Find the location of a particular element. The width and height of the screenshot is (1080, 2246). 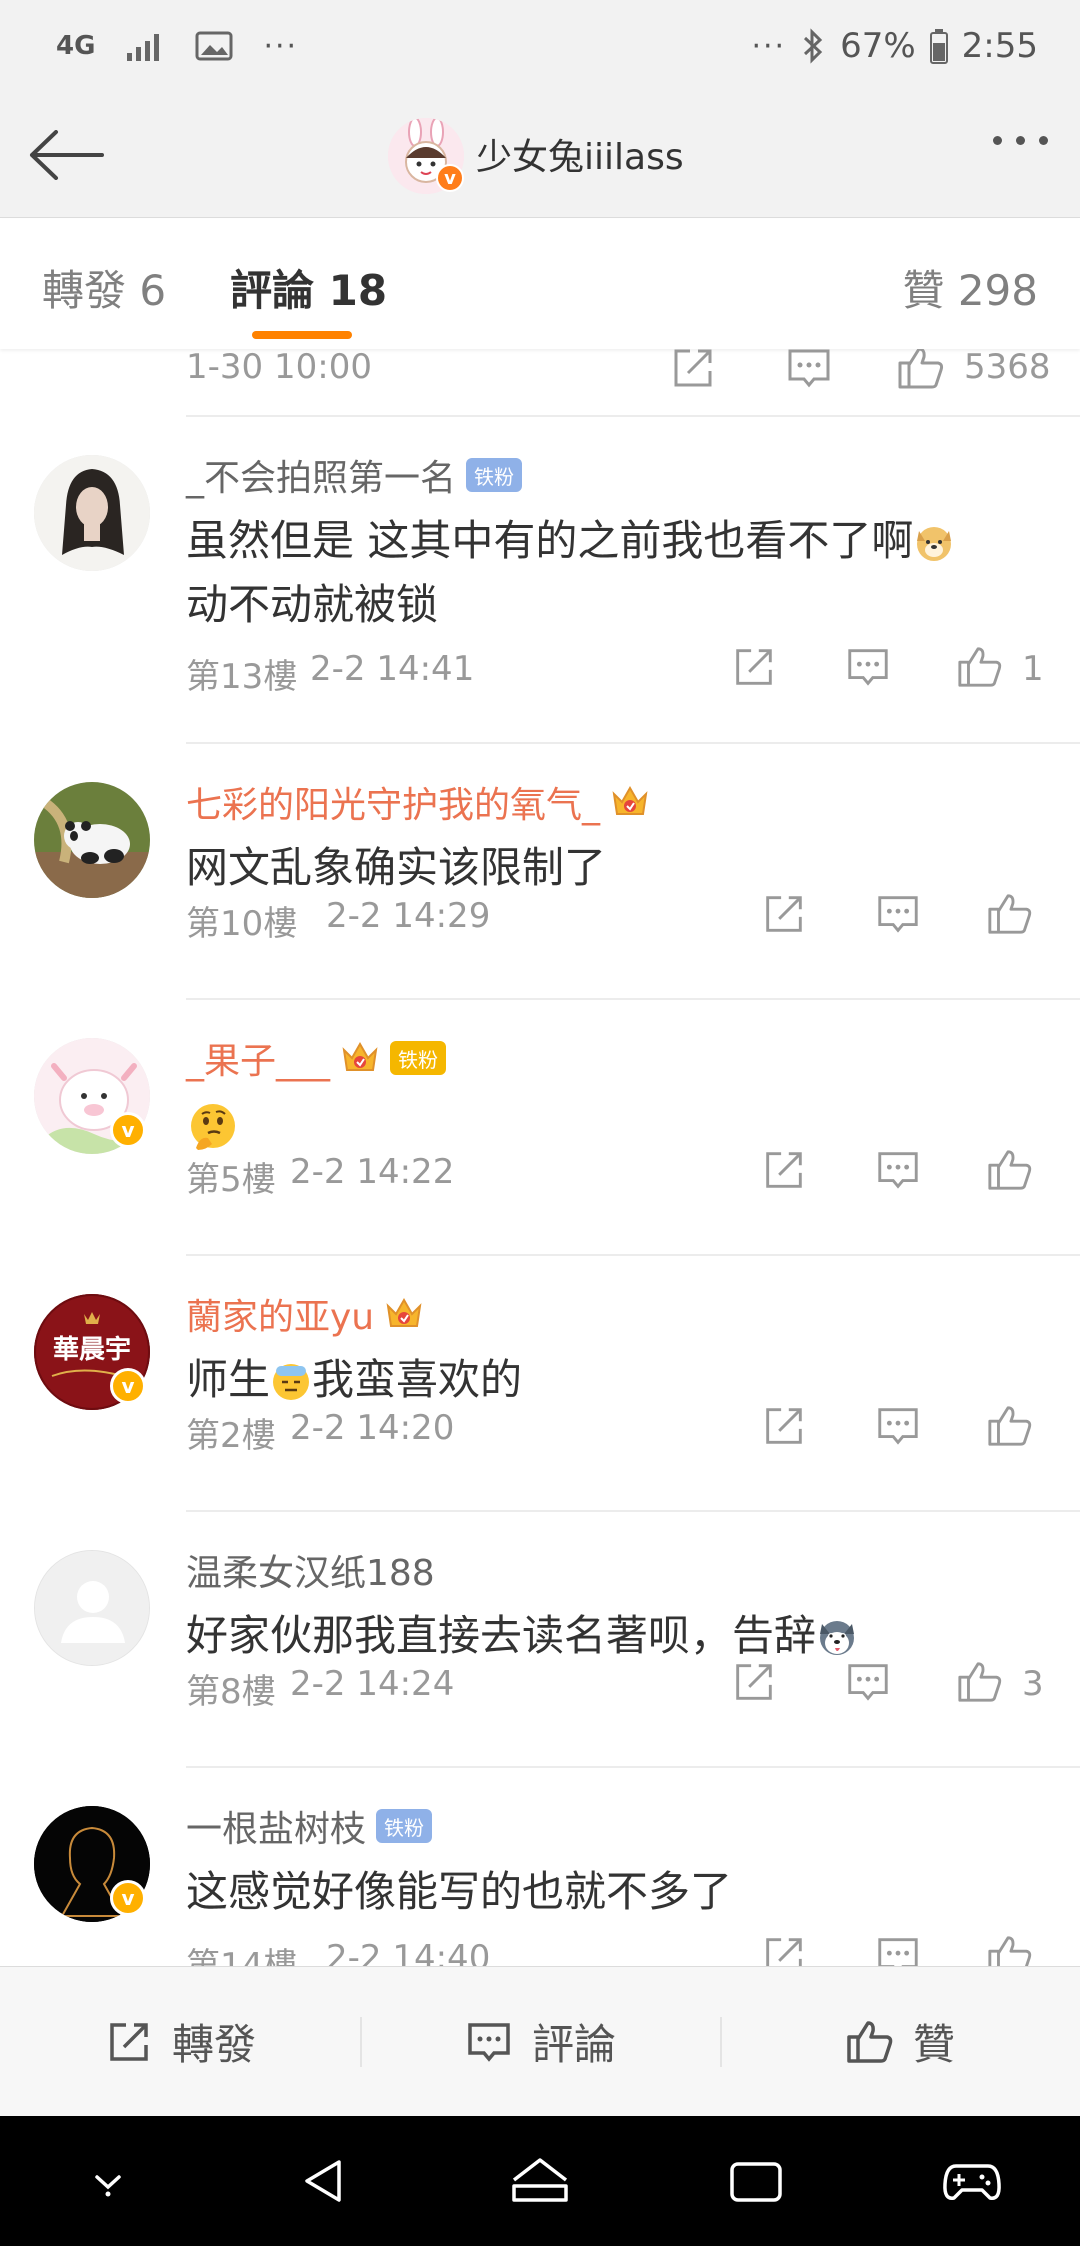

commenter-name-row: 一根盐树枝 铁粉 is located at coordinates (309, 1827).